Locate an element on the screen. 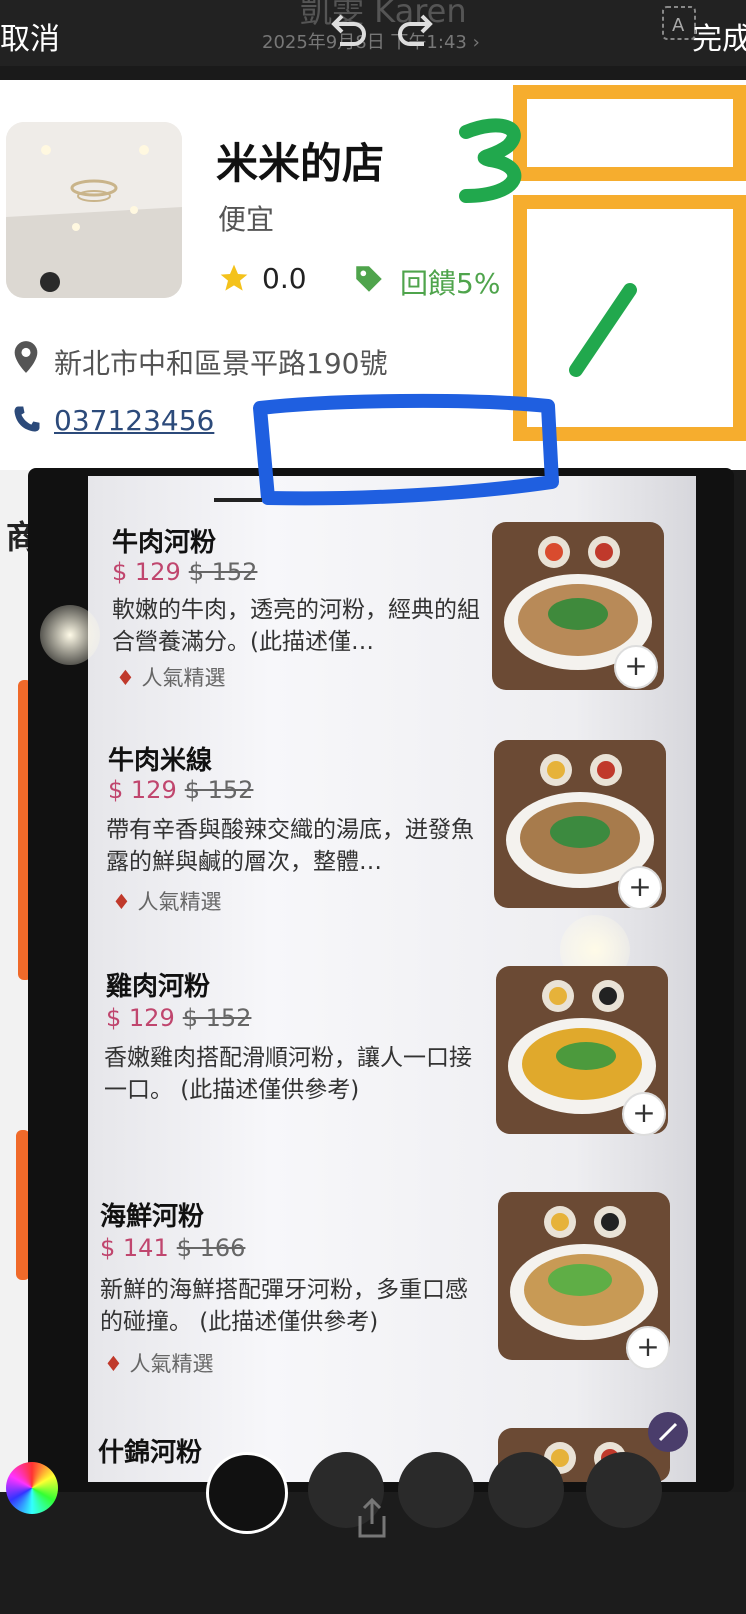 Image resolution: width=746 pixels, height=1614 pixels. eraser-tool-button is located at coordinates (436, 1490).